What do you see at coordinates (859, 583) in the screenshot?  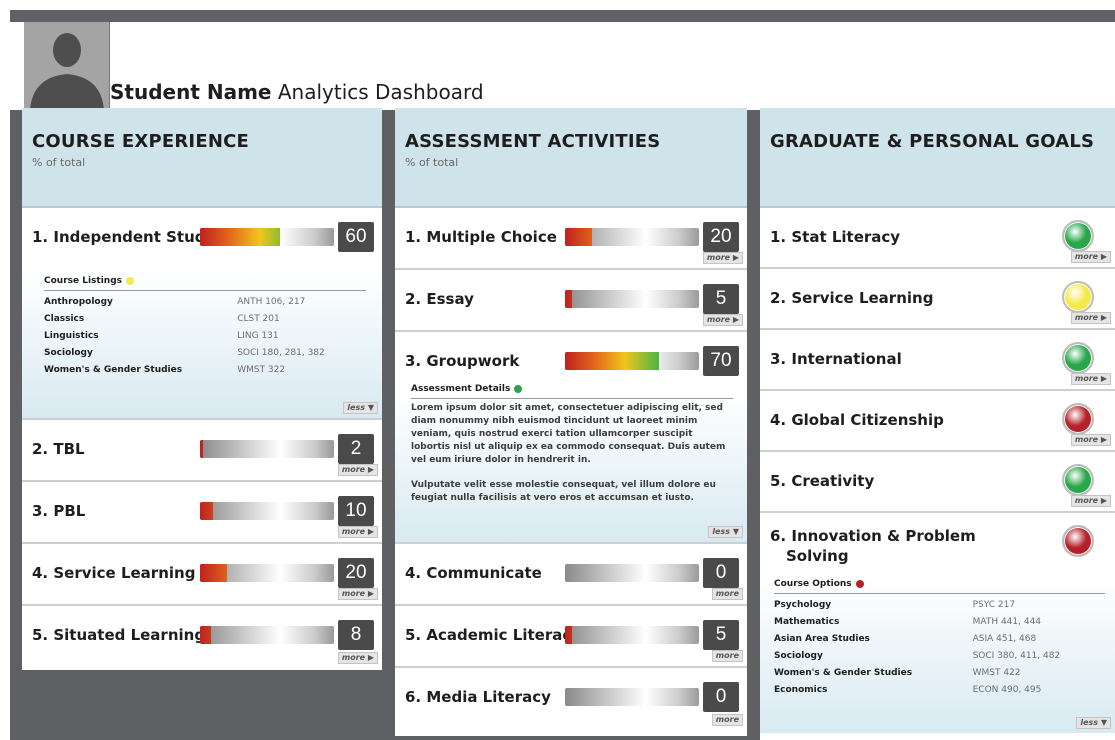 I see `red-status-dot-icon` at bounding box center [859, 583].